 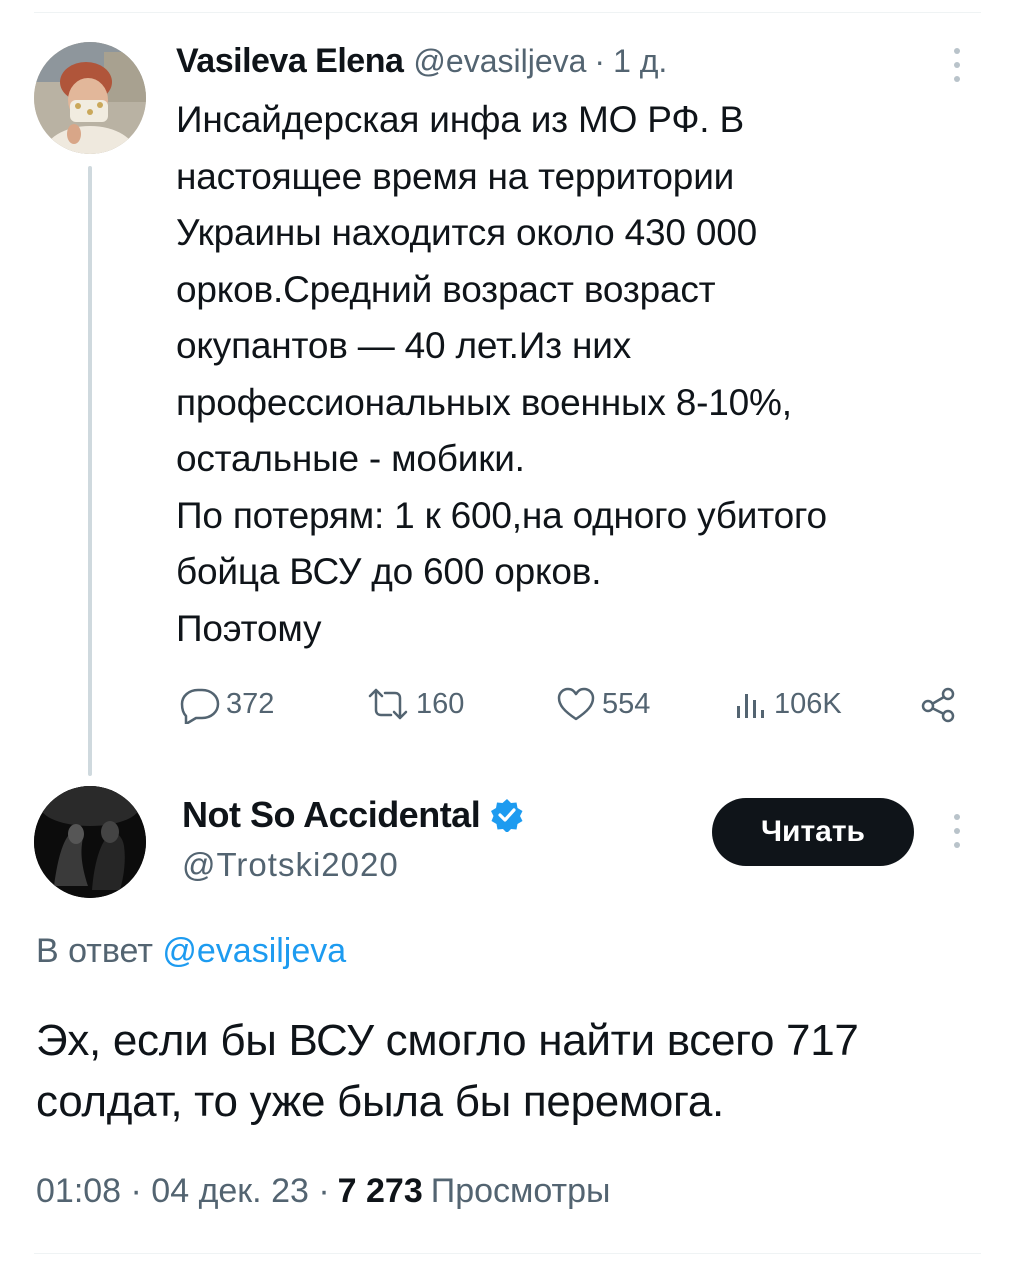 What do you see at coordinates (414, 704) in the screenshot?
I see `retweet-button: 160` at bounding box center [414, 704].